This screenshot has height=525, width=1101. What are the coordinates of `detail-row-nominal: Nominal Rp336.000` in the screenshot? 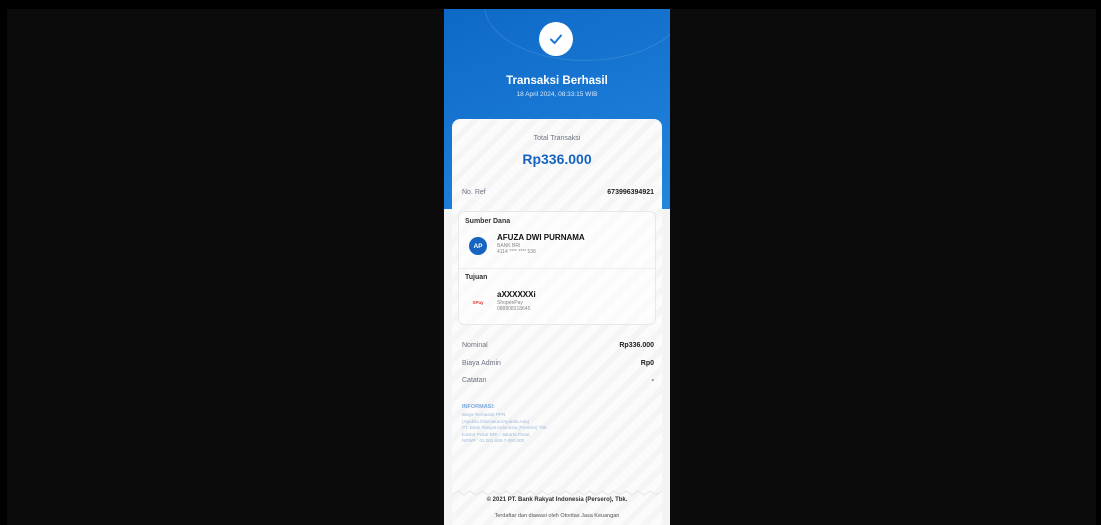 It's located at (558, 345).